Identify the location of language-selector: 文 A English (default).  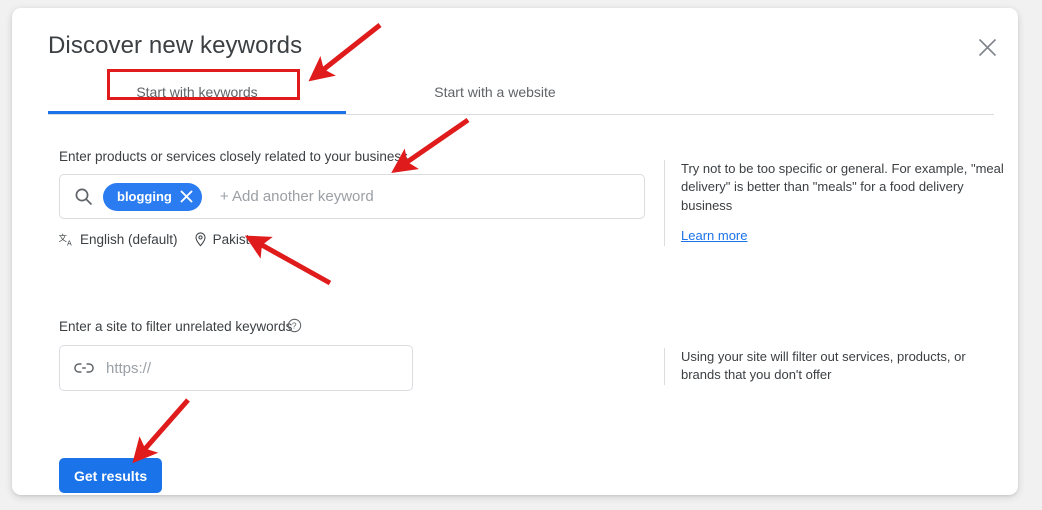
(118, 239).